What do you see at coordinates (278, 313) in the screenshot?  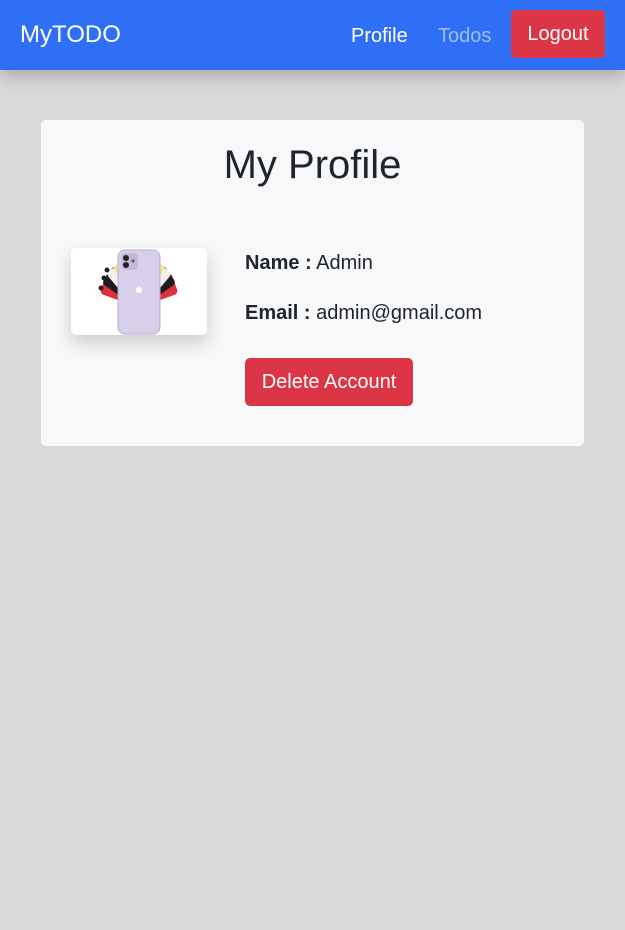 I see `email-label: Email :` at bounding box center [278, 313].